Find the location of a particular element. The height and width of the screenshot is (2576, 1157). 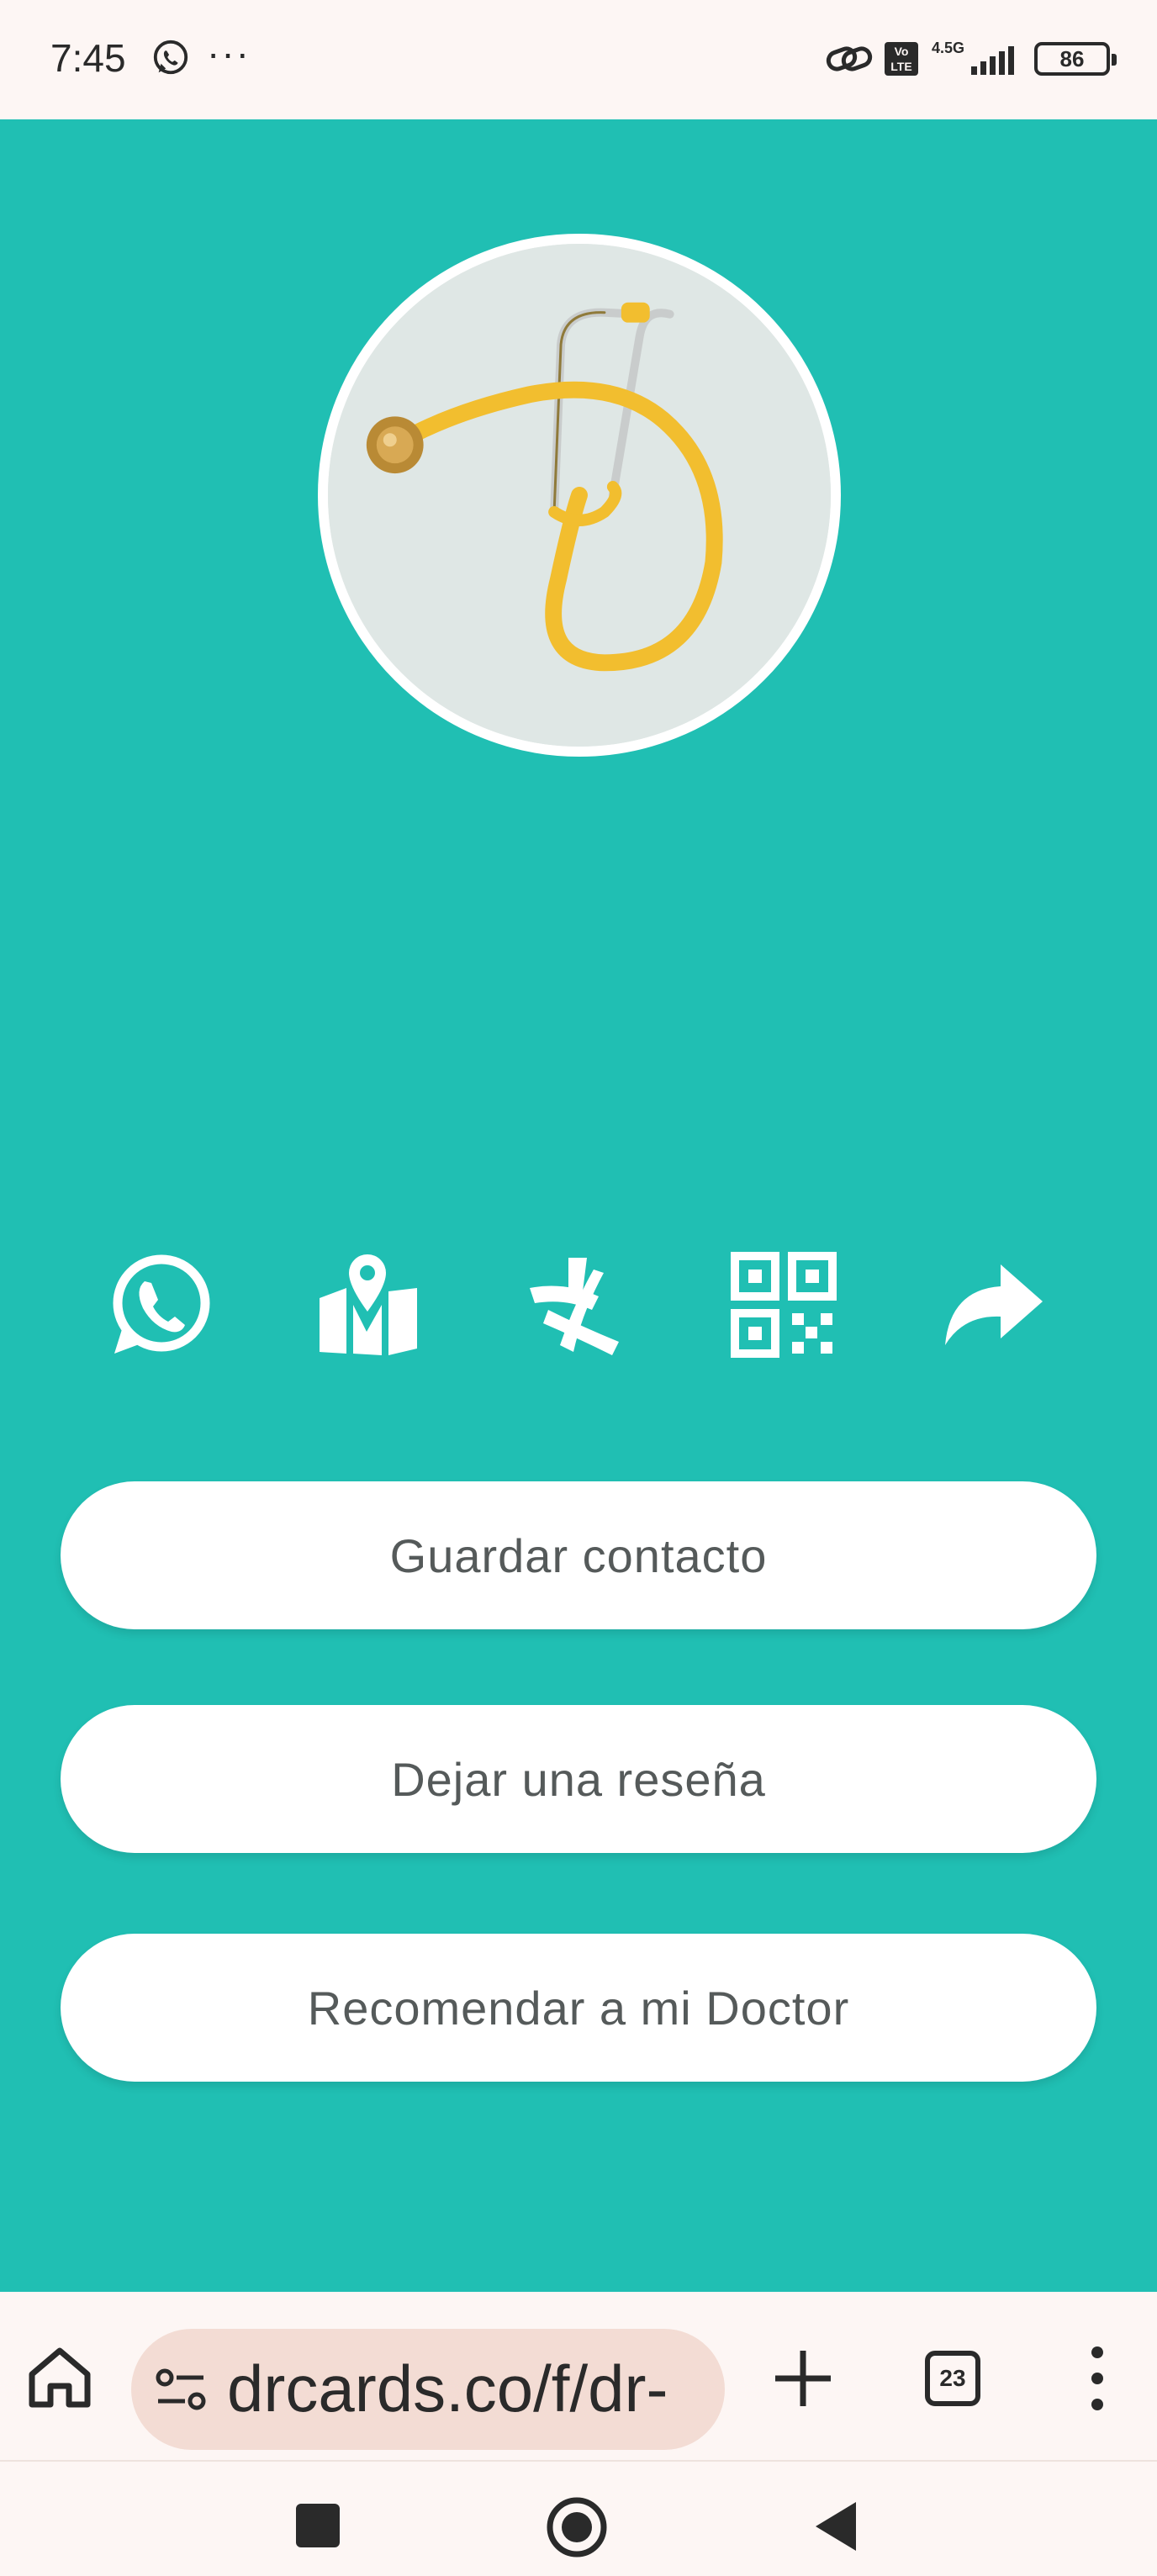

qr-code-icon is located at coordinates (784, 1305).